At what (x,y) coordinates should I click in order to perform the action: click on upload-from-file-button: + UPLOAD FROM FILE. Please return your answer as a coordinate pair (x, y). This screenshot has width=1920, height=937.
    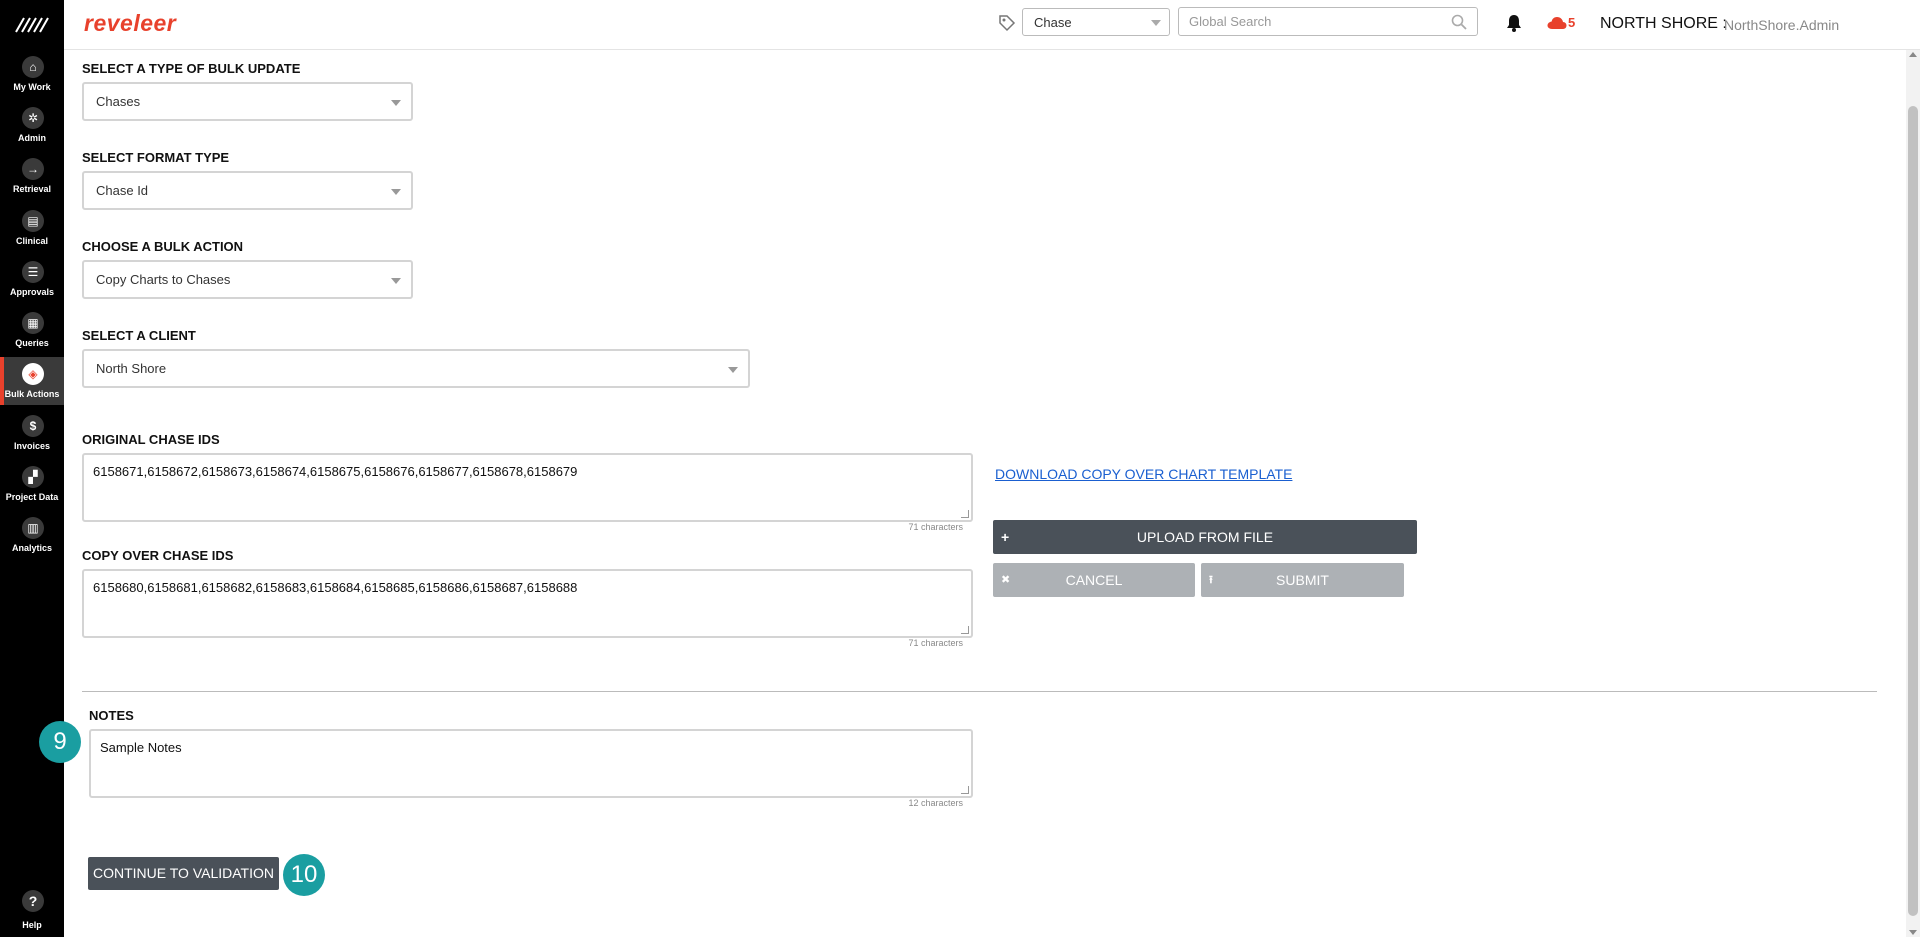
    Looking at the image, I should click on (1205, 537).